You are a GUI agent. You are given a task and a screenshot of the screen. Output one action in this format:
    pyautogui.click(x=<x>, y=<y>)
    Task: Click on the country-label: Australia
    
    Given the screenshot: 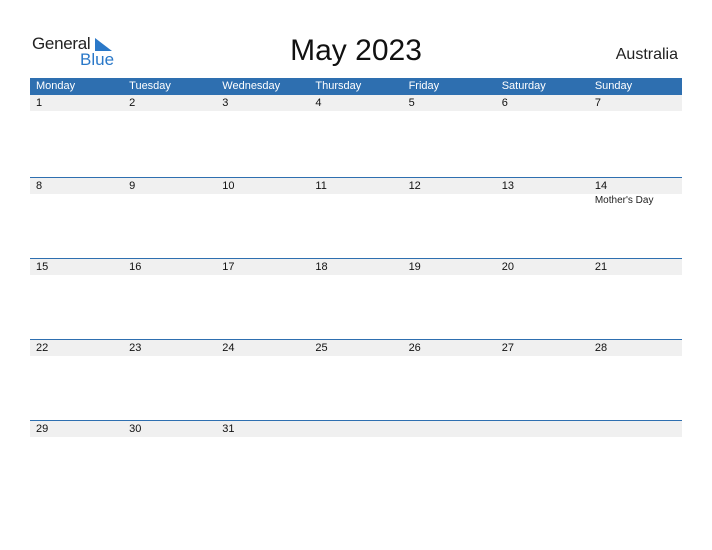 What is the action you would take?
    pyautogui.click(x=646, y=54)
    